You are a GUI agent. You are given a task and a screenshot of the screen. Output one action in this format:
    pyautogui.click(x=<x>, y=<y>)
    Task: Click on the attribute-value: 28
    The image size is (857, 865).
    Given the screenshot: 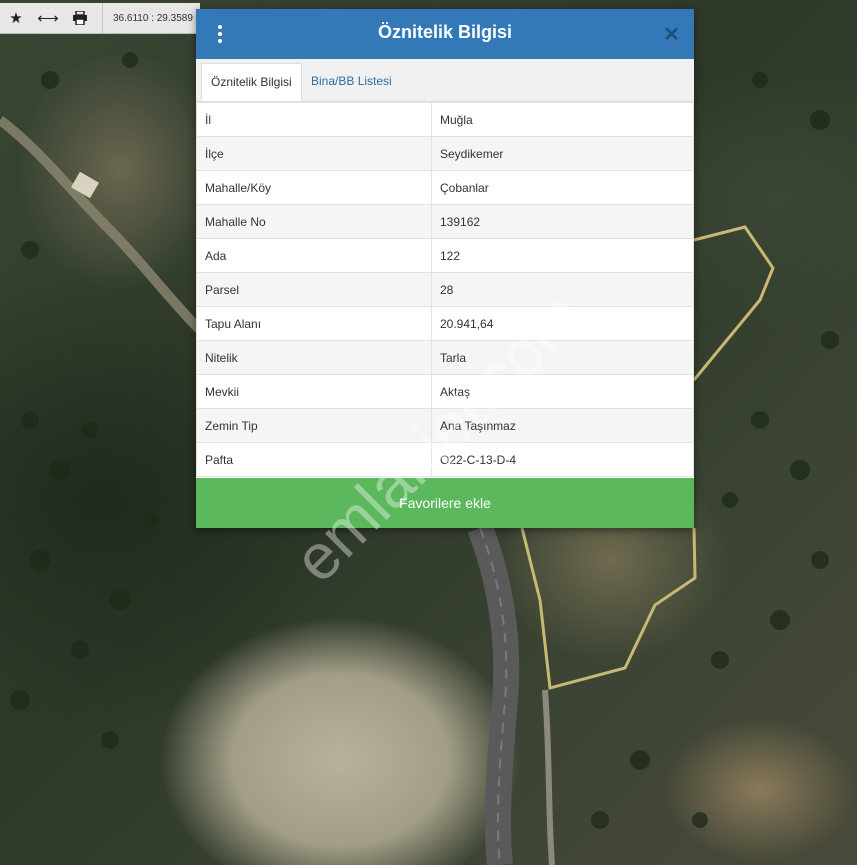 What is the action you would take?
    pyautogui.click(x=562, y=289)
    